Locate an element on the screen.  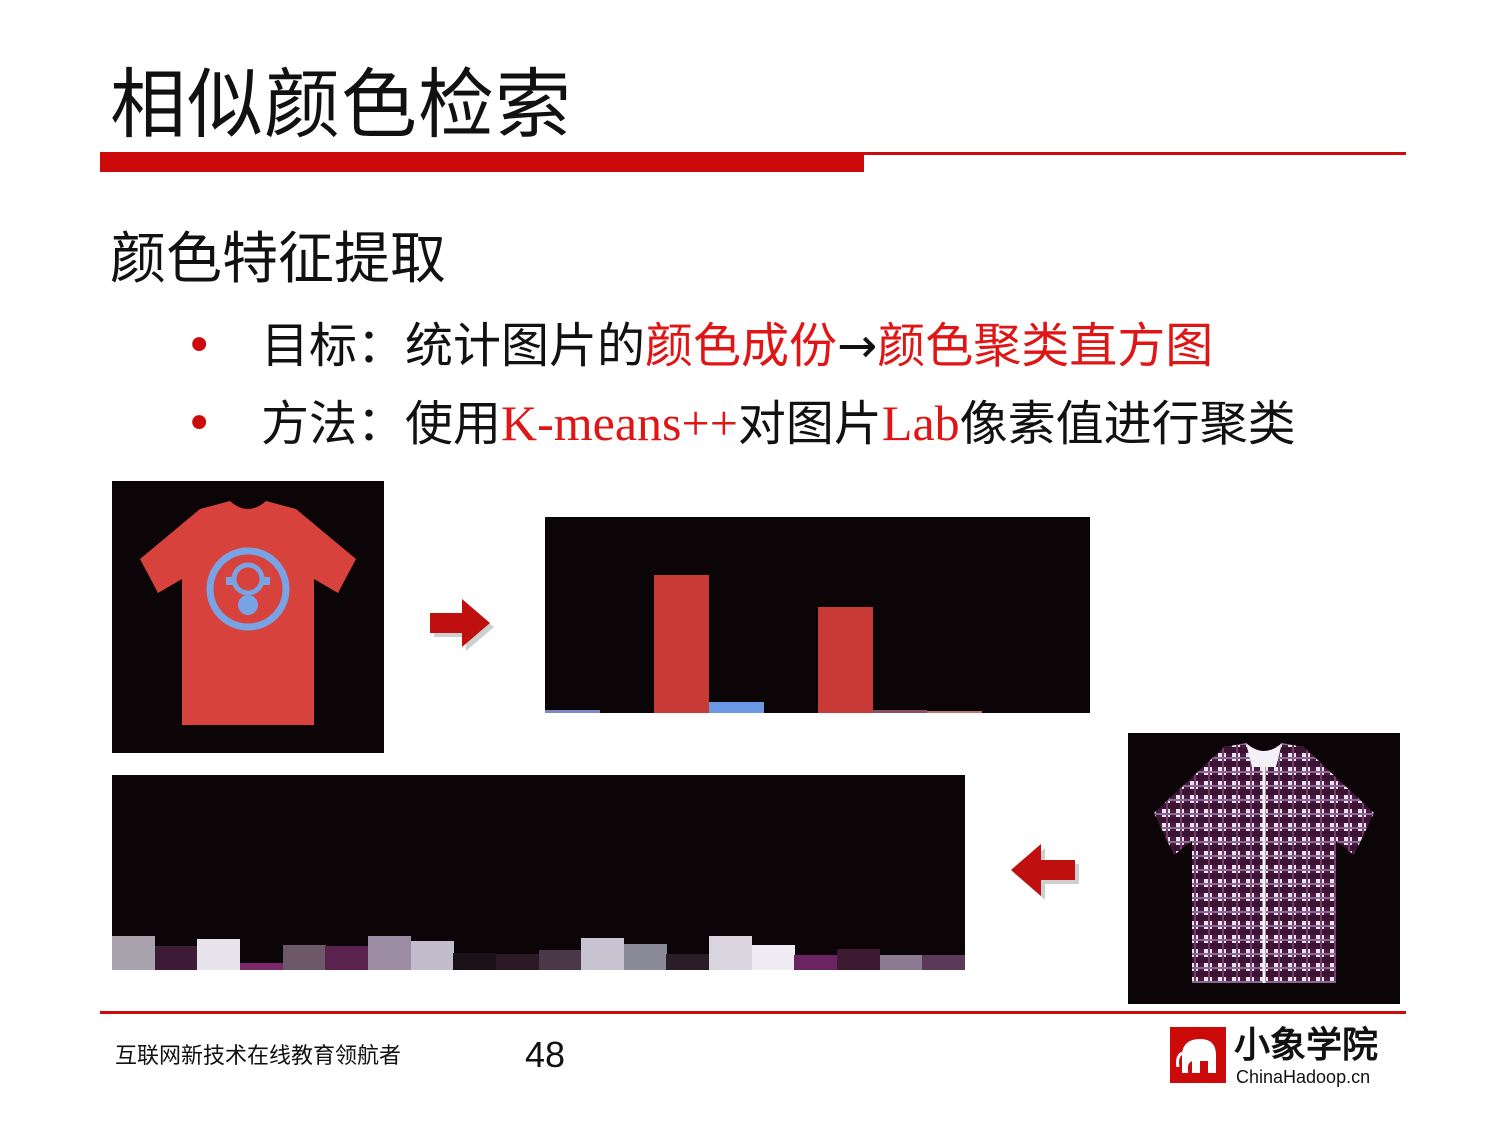
slide-title: 相似颜色检索 is located at coordinates (341, 104).